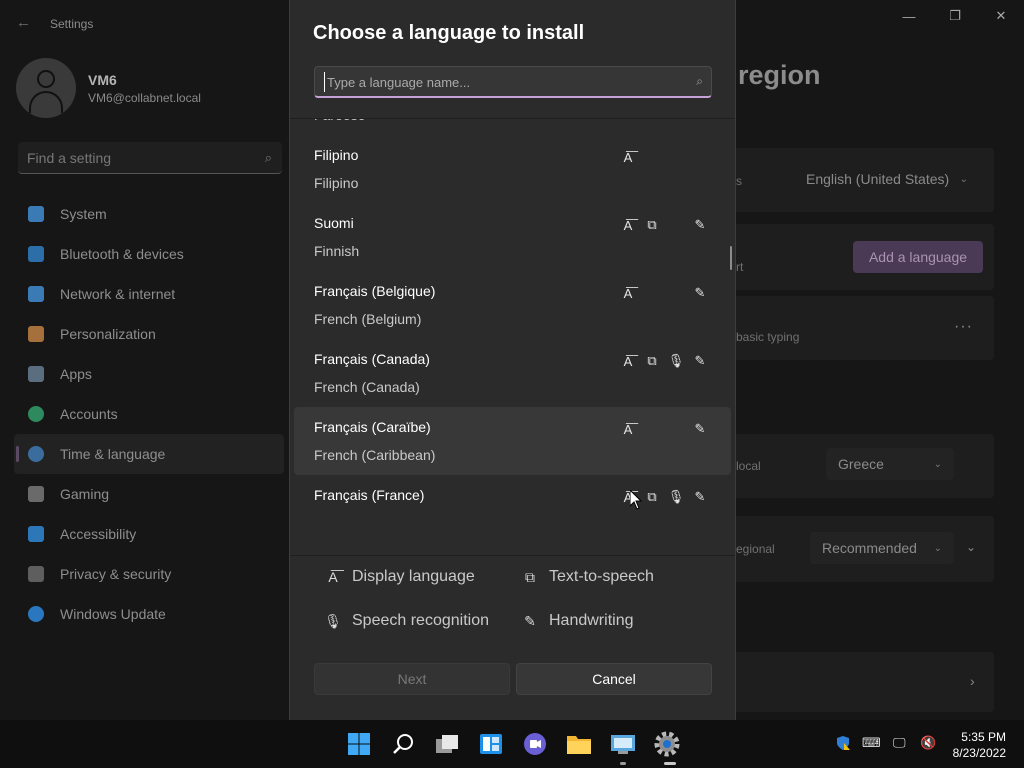 The image size is (1024, 768). Describe the element at coordinates (149, 374) in the screenshot. I see `sidebar-item-apps: Apps` at that location.